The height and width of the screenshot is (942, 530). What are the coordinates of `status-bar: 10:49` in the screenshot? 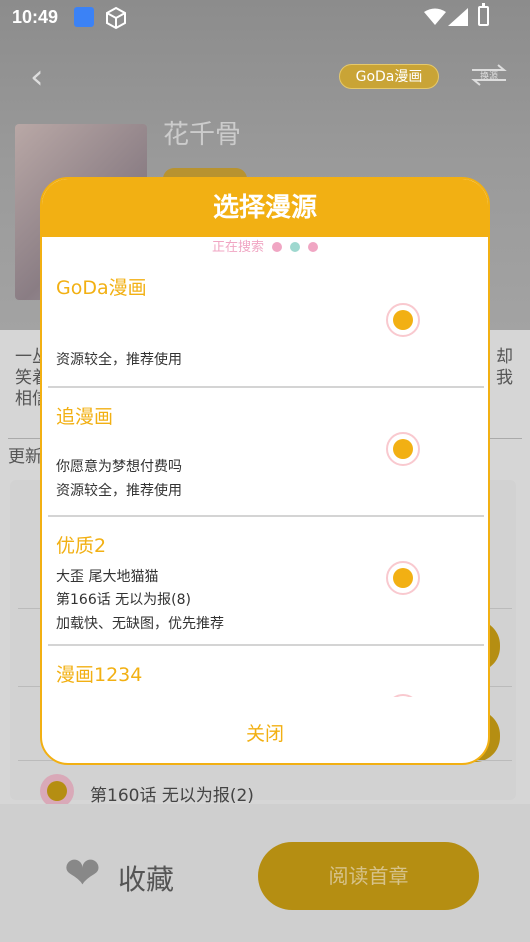 It's located at (265, 18).